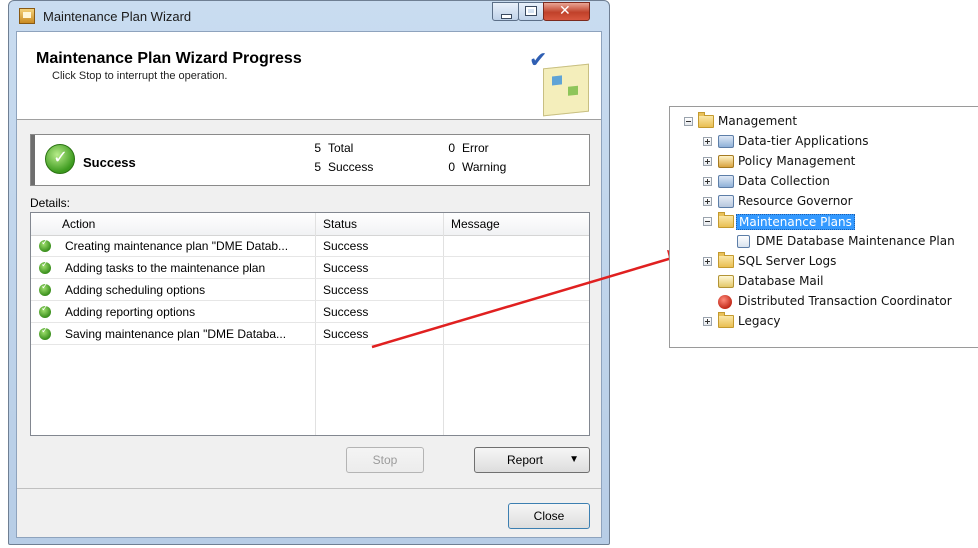 The height and width of the screenshot is (548, 978). What do you see at coordinates (78, 224) in the screenshot?
I see `column-header-action: Action` at bounding box center [78, 224].